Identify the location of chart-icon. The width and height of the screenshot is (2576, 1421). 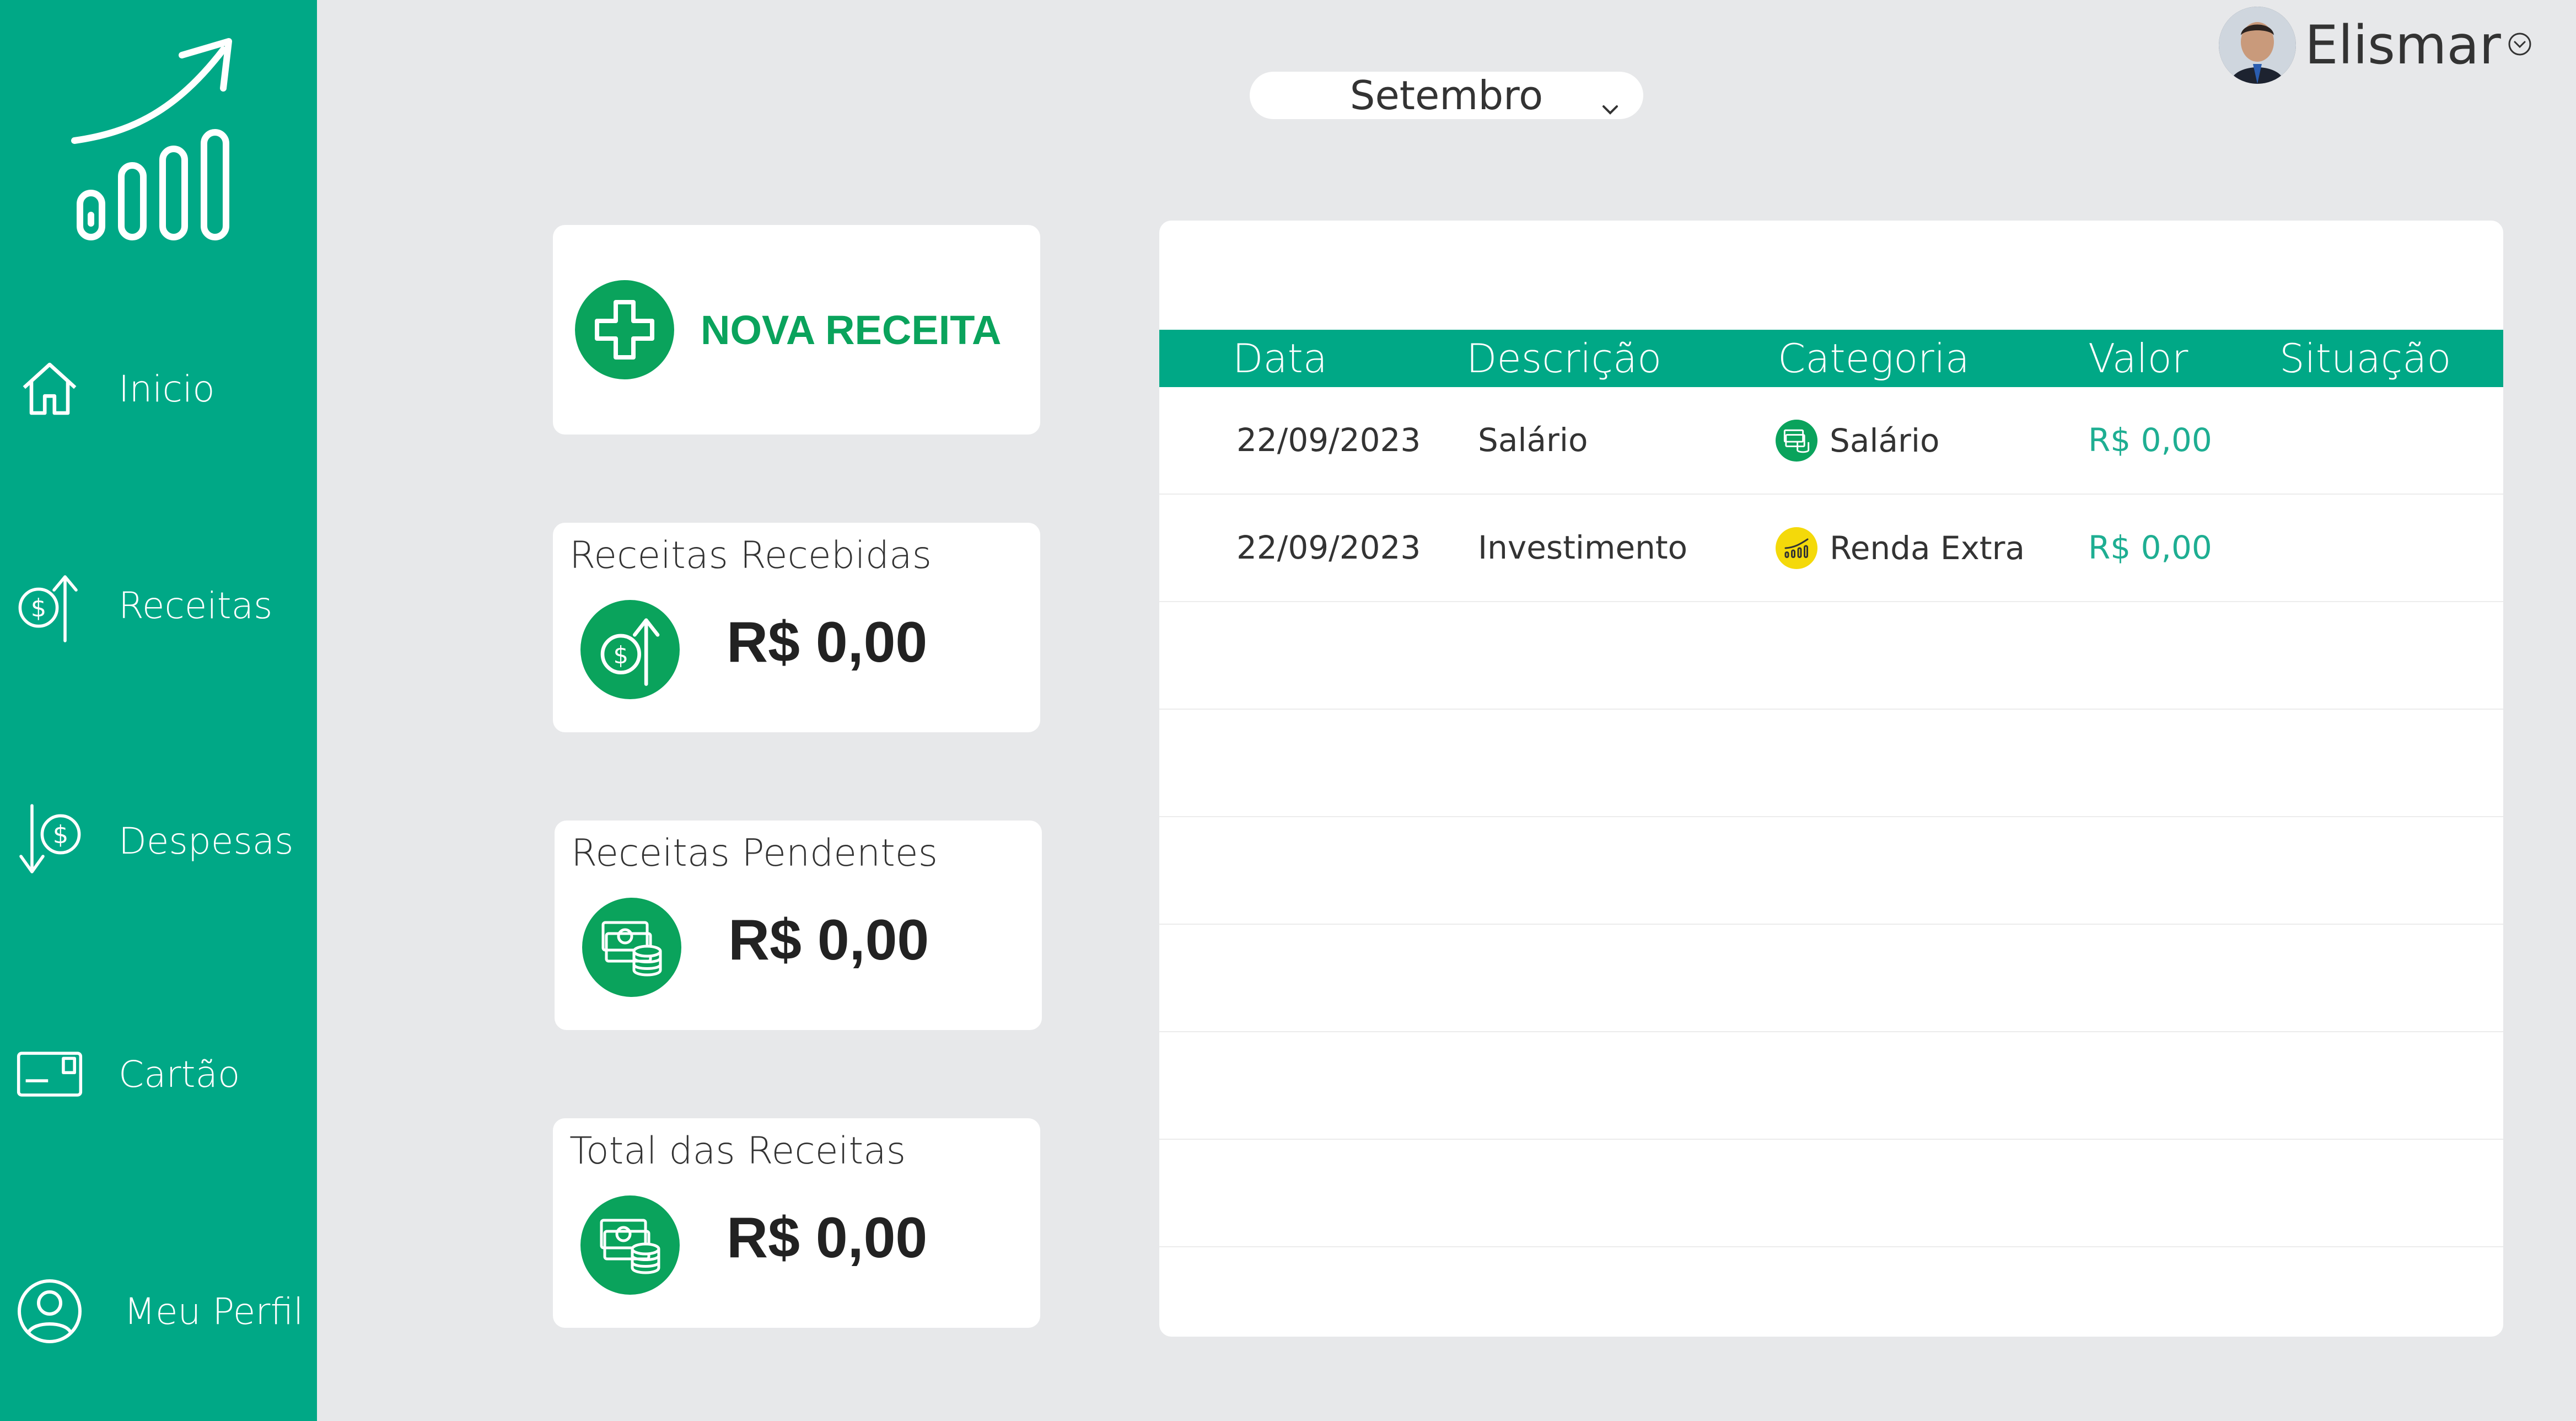
(1796, 548).